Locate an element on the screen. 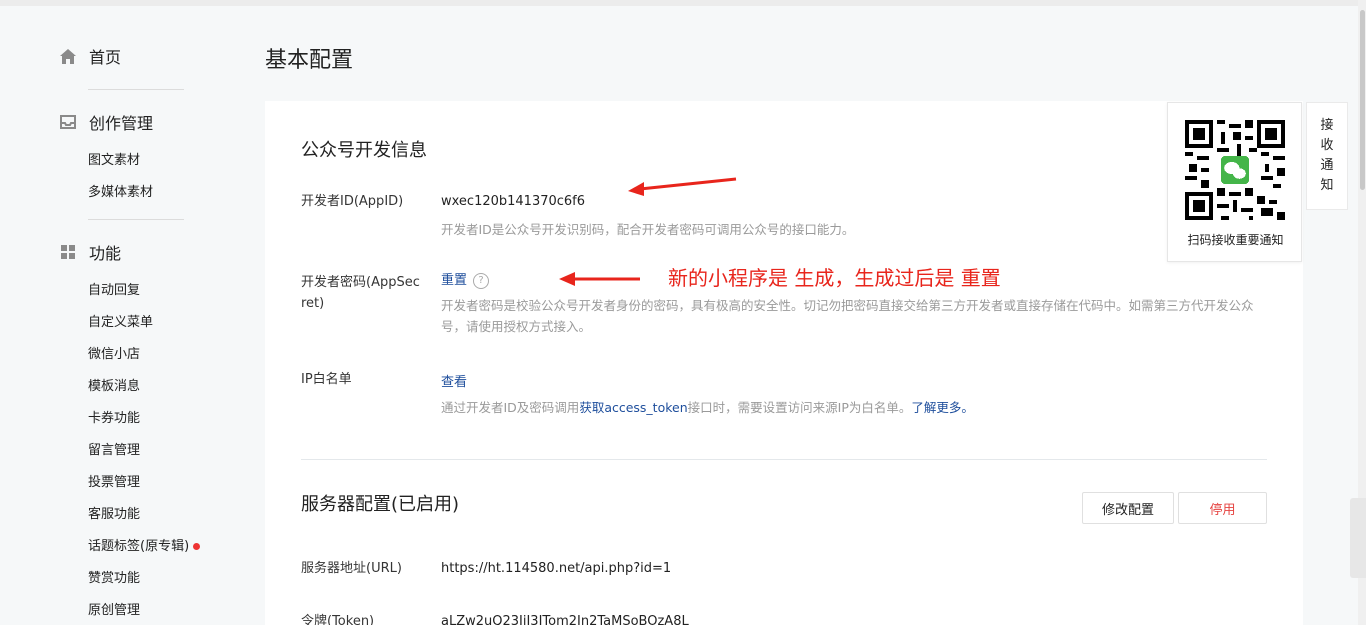 This screenshot has height=625, width=1366. sidebar-section-features: 功能 is located at coordinates (89, 252).